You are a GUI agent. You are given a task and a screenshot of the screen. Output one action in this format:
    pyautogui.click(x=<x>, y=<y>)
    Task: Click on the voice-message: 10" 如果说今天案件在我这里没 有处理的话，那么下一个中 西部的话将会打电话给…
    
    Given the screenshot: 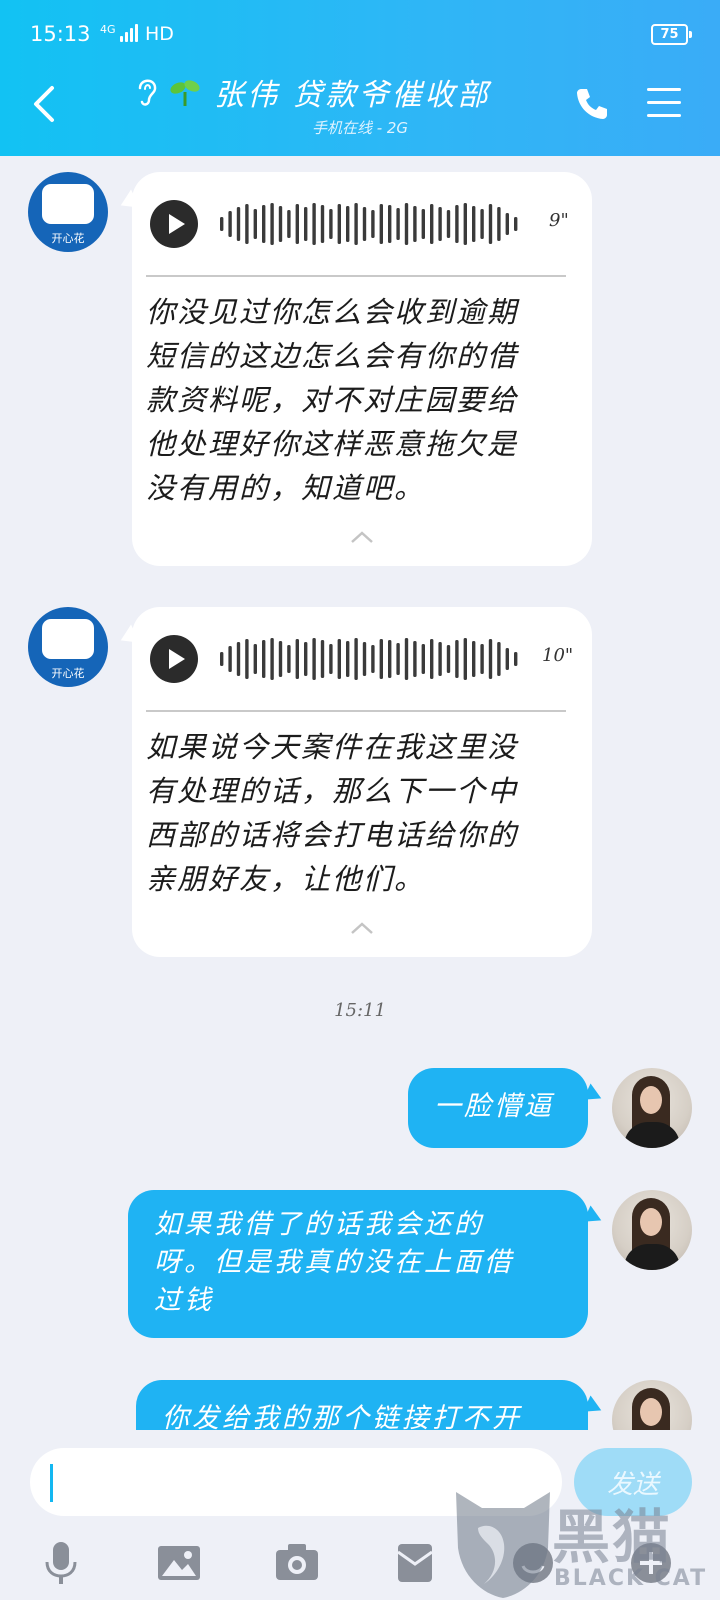 What is the action you would take?
    pyautogui.click(x=362, y=782)
    